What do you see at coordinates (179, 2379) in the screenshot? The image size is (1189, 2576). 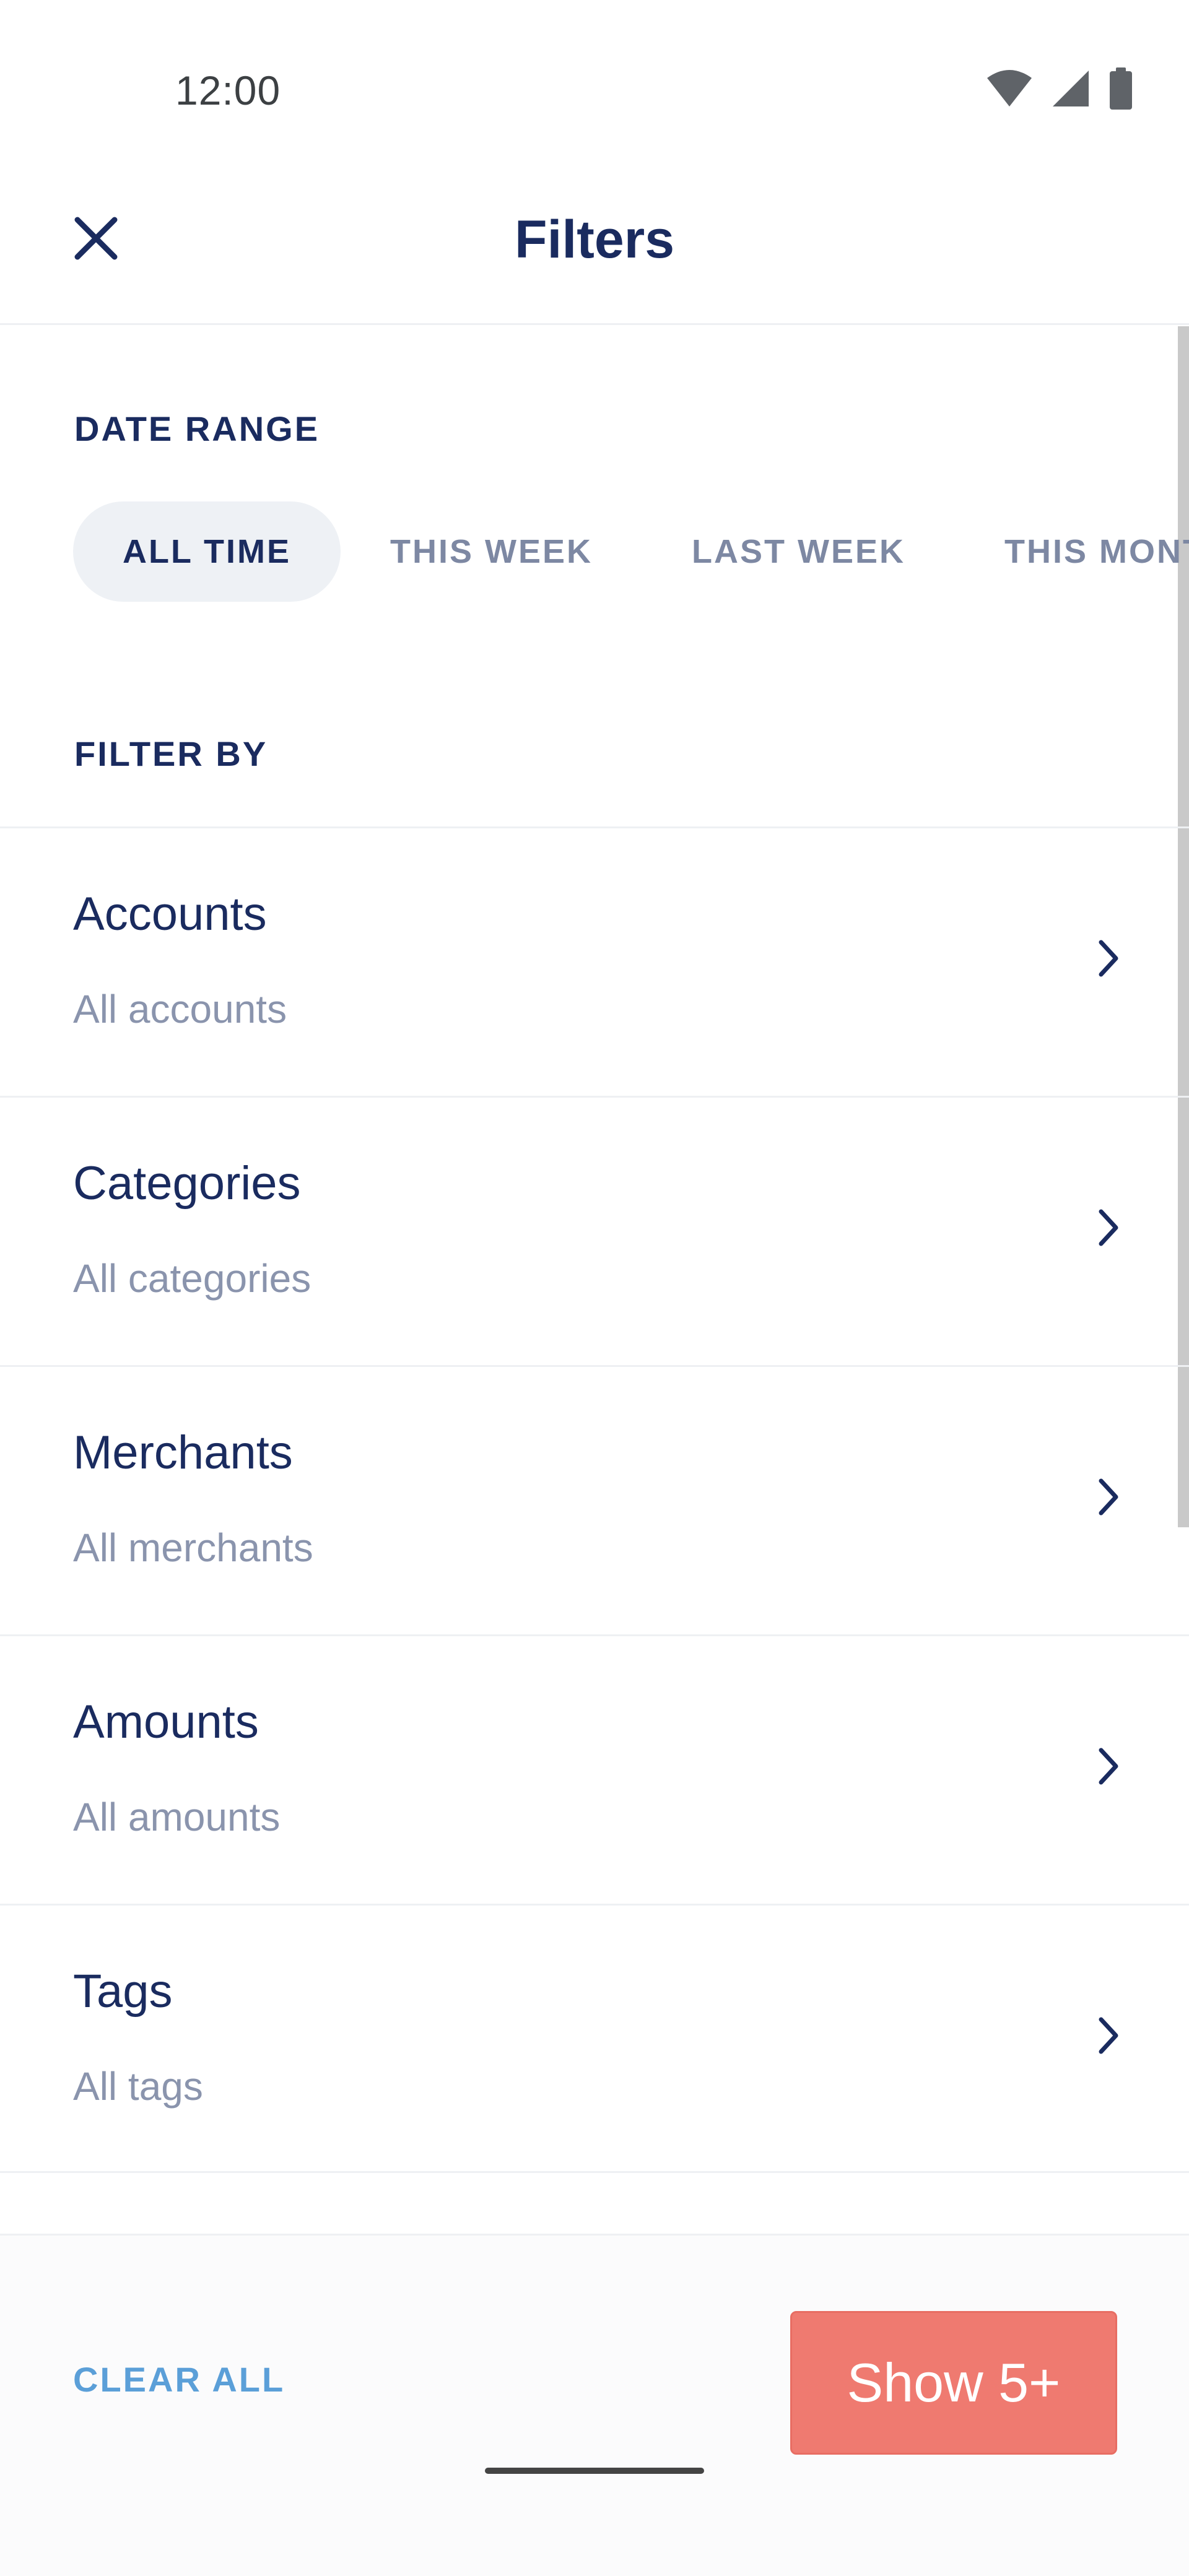 I see `clear-all-button: CLEAR ALL` at bounding box center [179, 2379].